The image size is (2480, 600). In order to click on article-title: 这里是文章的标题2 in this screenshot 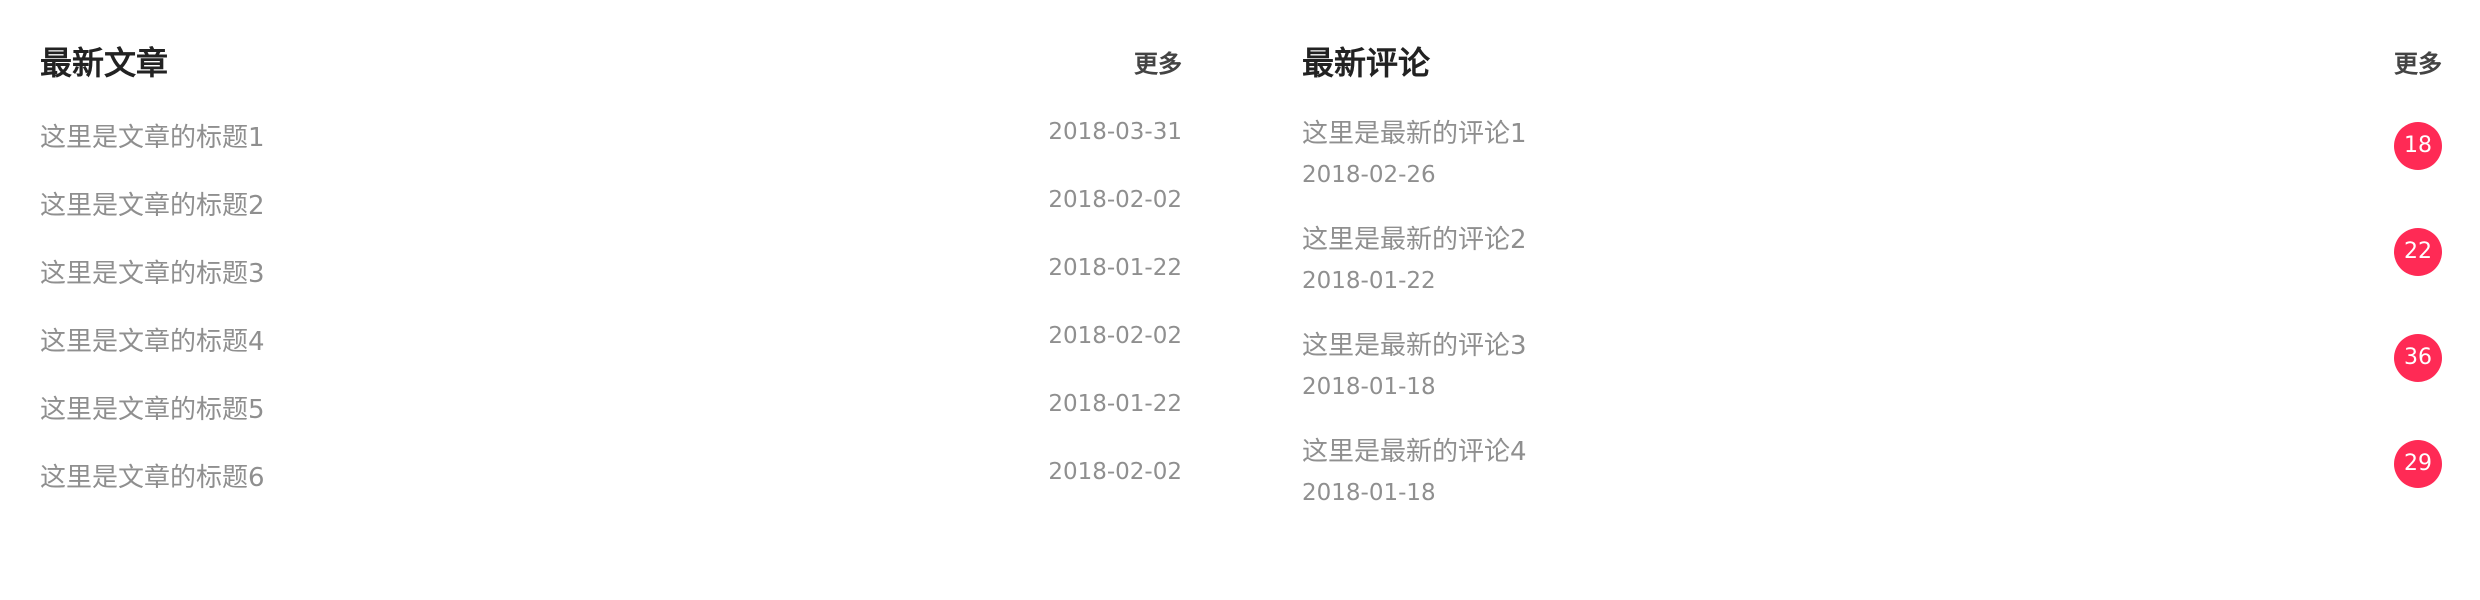, I will do `click(152, 206)`.